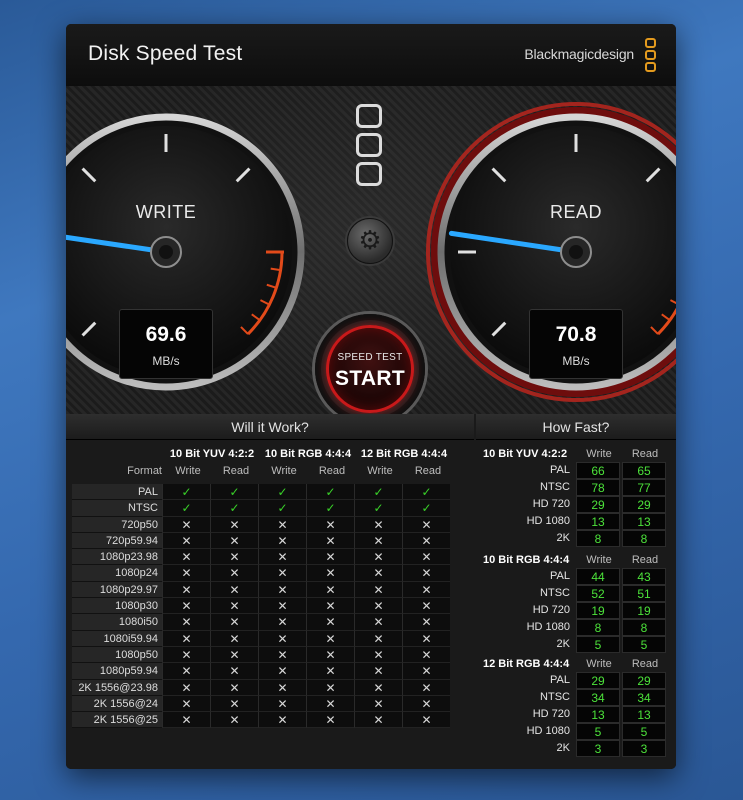 This screenshot has height=800, width=743. I want to click on table-row: 2K 1556@23.98 ✕ ✕ ✕ ✕ ✕ ✕, so click(261, 687).